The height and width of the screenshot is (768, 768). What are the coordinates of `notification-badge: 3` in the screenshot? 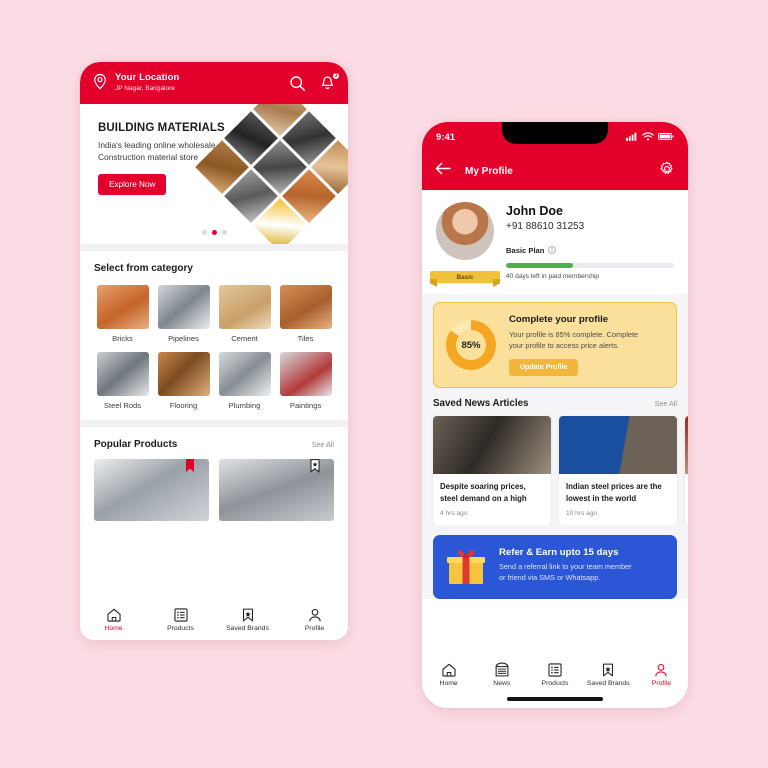 It's located at (336, 75).